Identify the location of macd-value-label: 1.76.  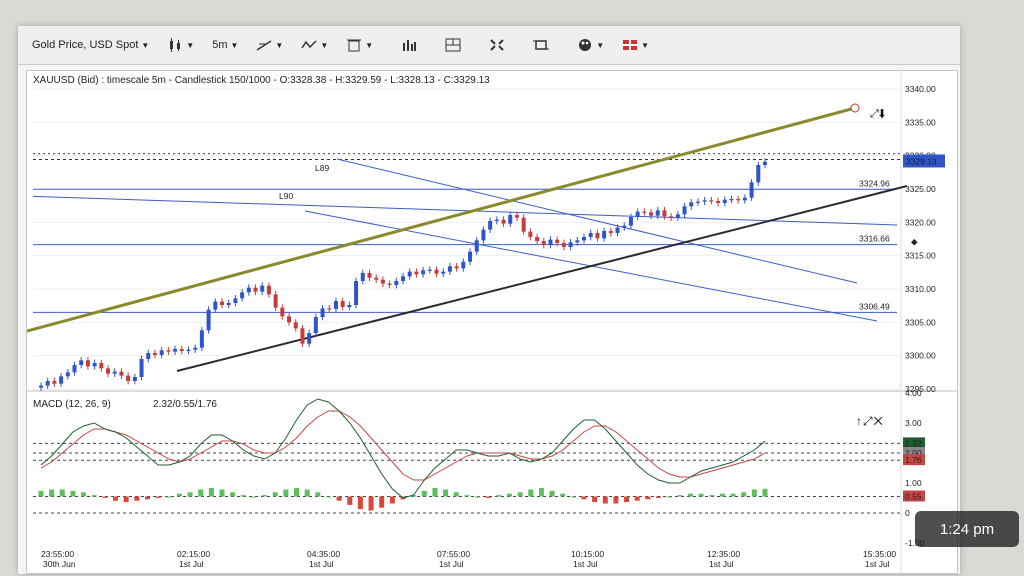
(913, 460).